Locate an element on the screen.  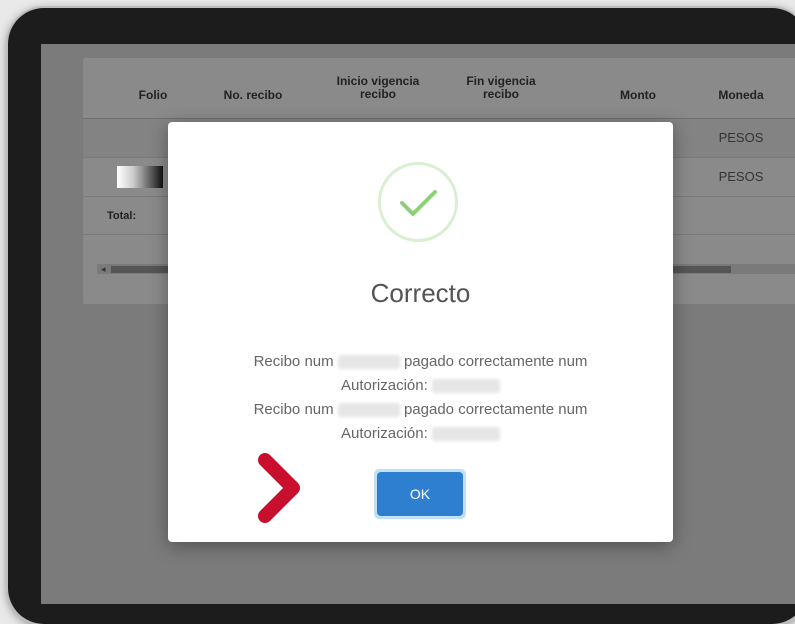
success-circle-icon is located at coordinates (418, 202).